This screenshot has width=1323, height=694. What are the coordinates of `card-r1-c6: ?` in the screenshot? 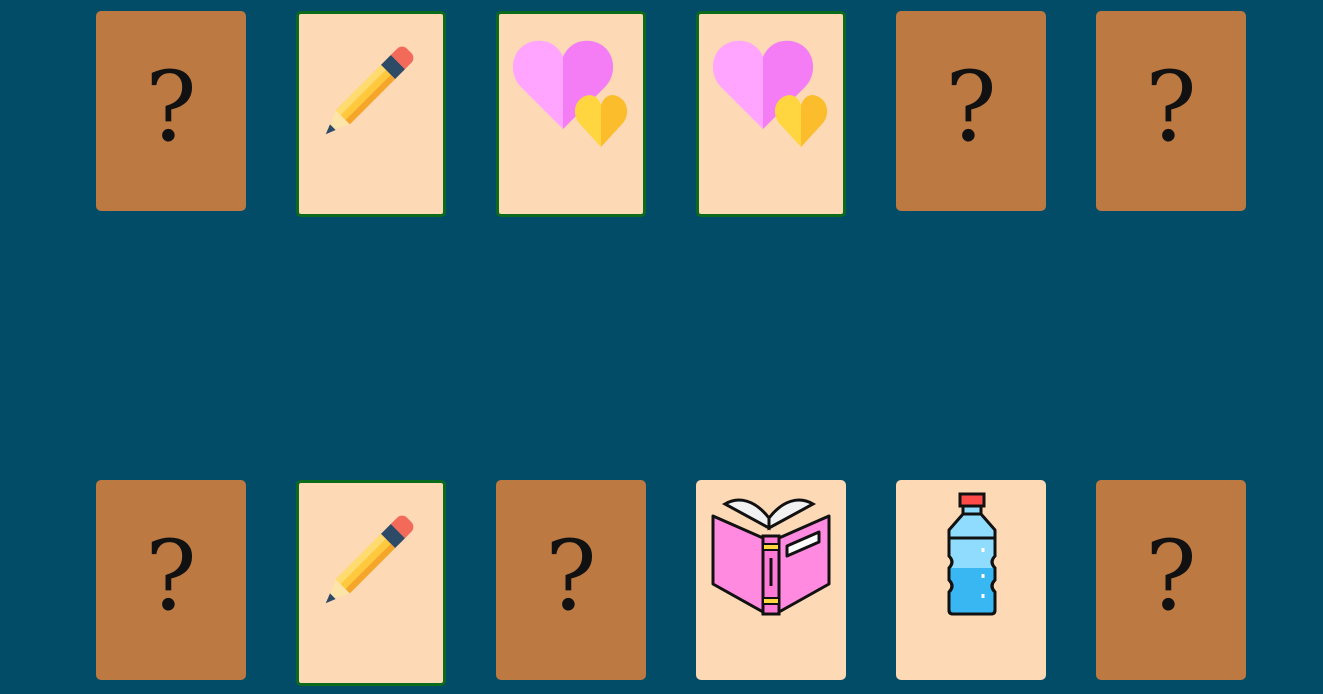 It's located at (1171, 111).